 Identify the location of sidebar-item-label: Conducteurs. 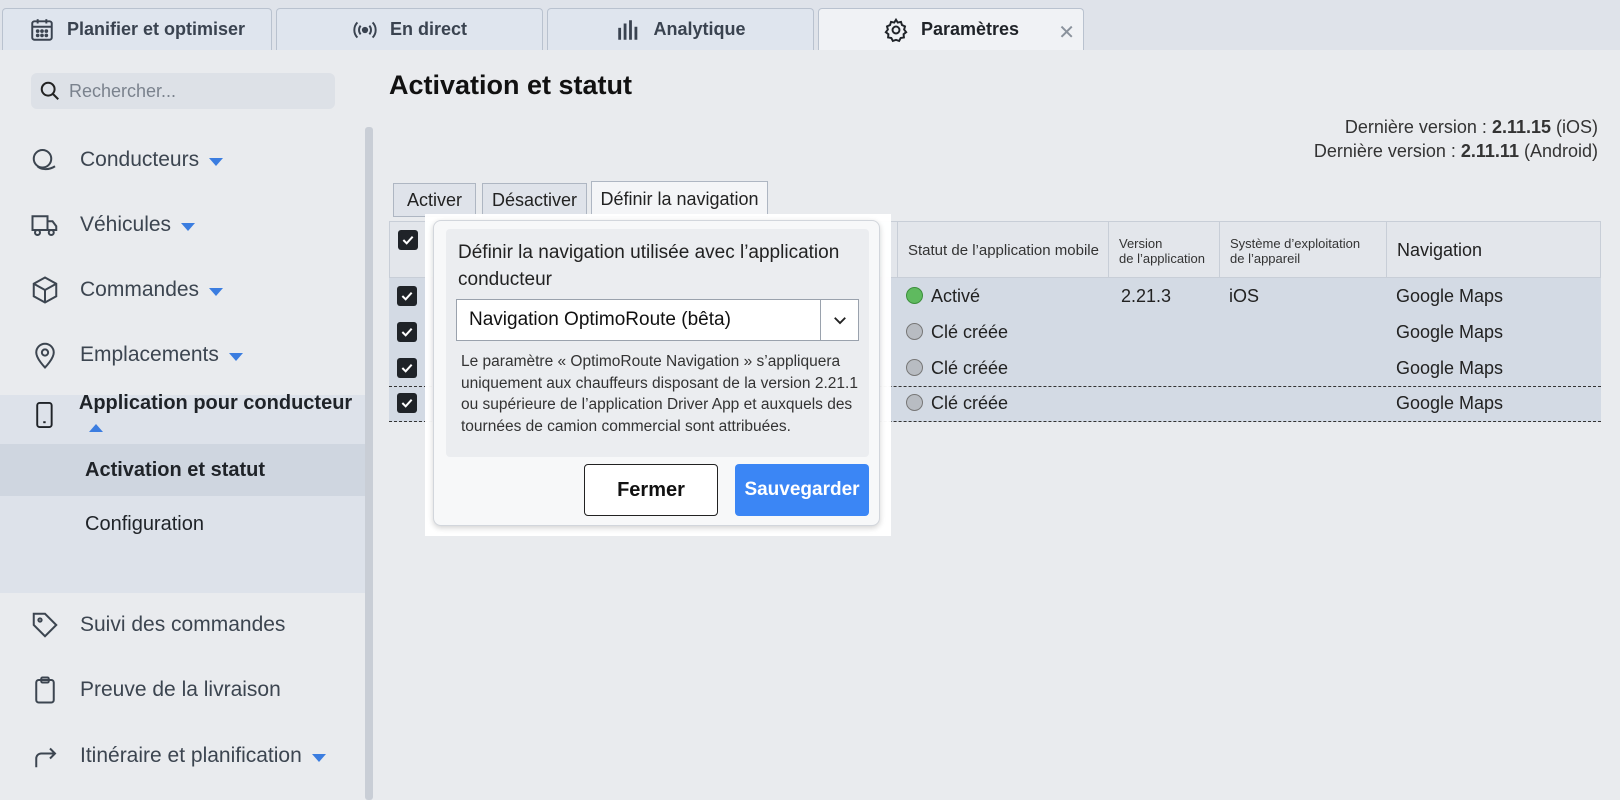
(140, 159).